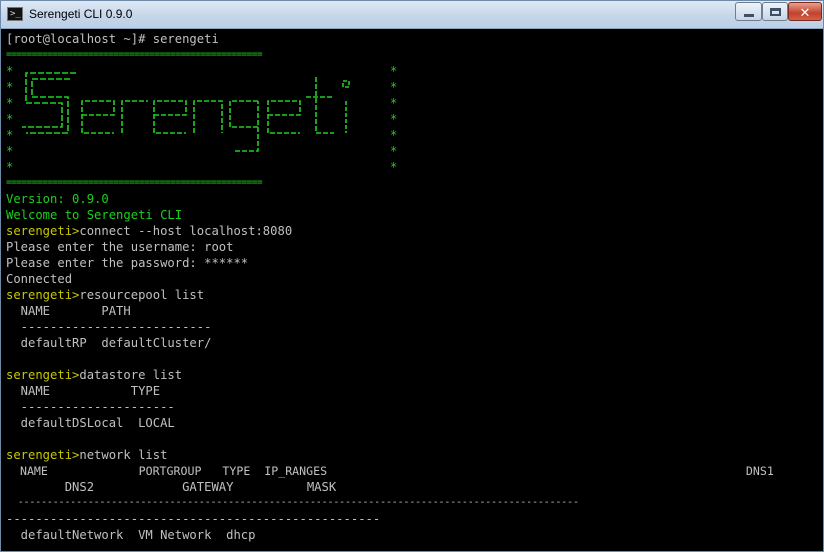  What do you see at coordinates (57, 199) in the screenshot?
I see `version-line: Version: 0.9.0` at bounding box center [57, 199].